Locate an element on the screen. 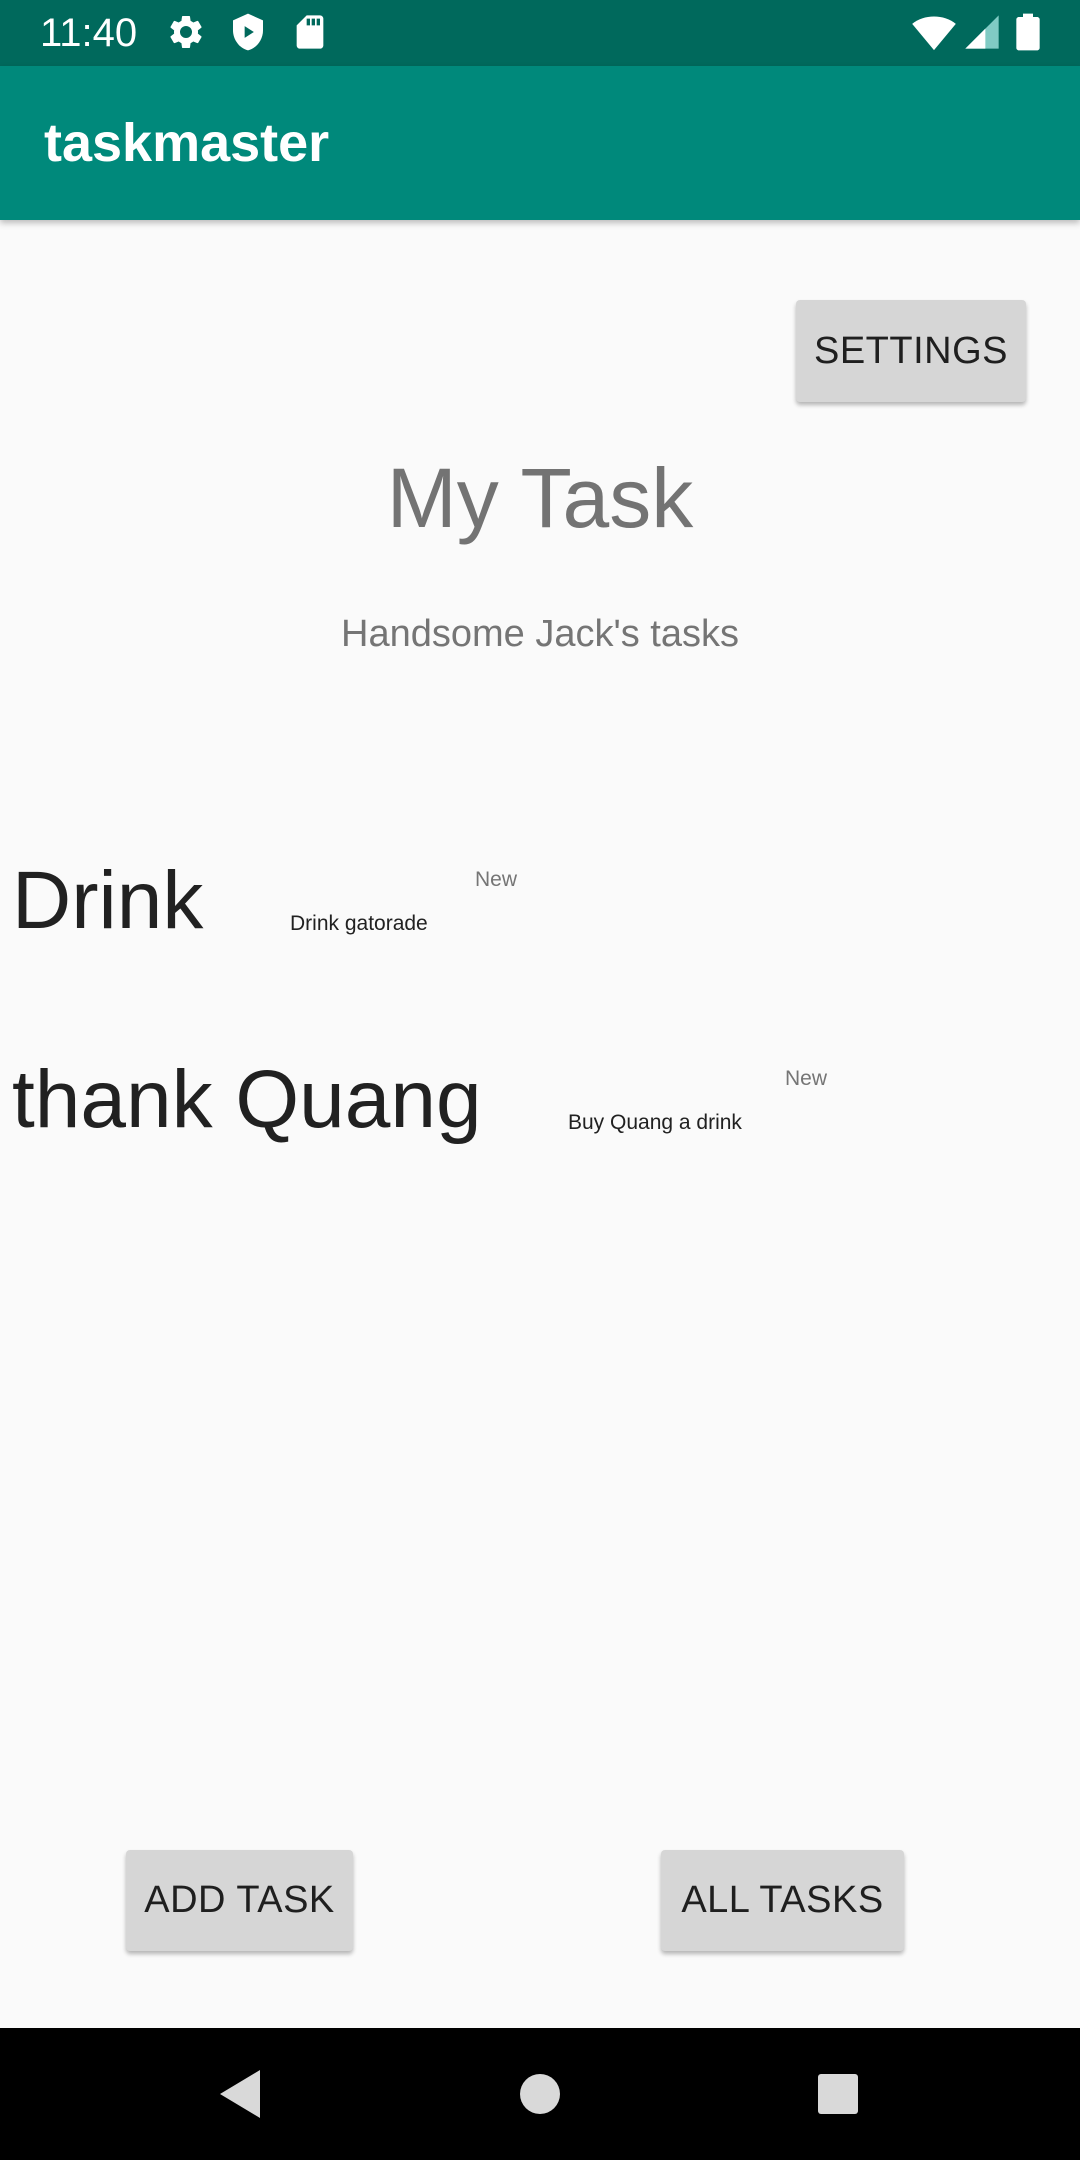 The height and width of the screenshot is (2160, 1080). page-title: My Task is located at coordinates (540, 498).